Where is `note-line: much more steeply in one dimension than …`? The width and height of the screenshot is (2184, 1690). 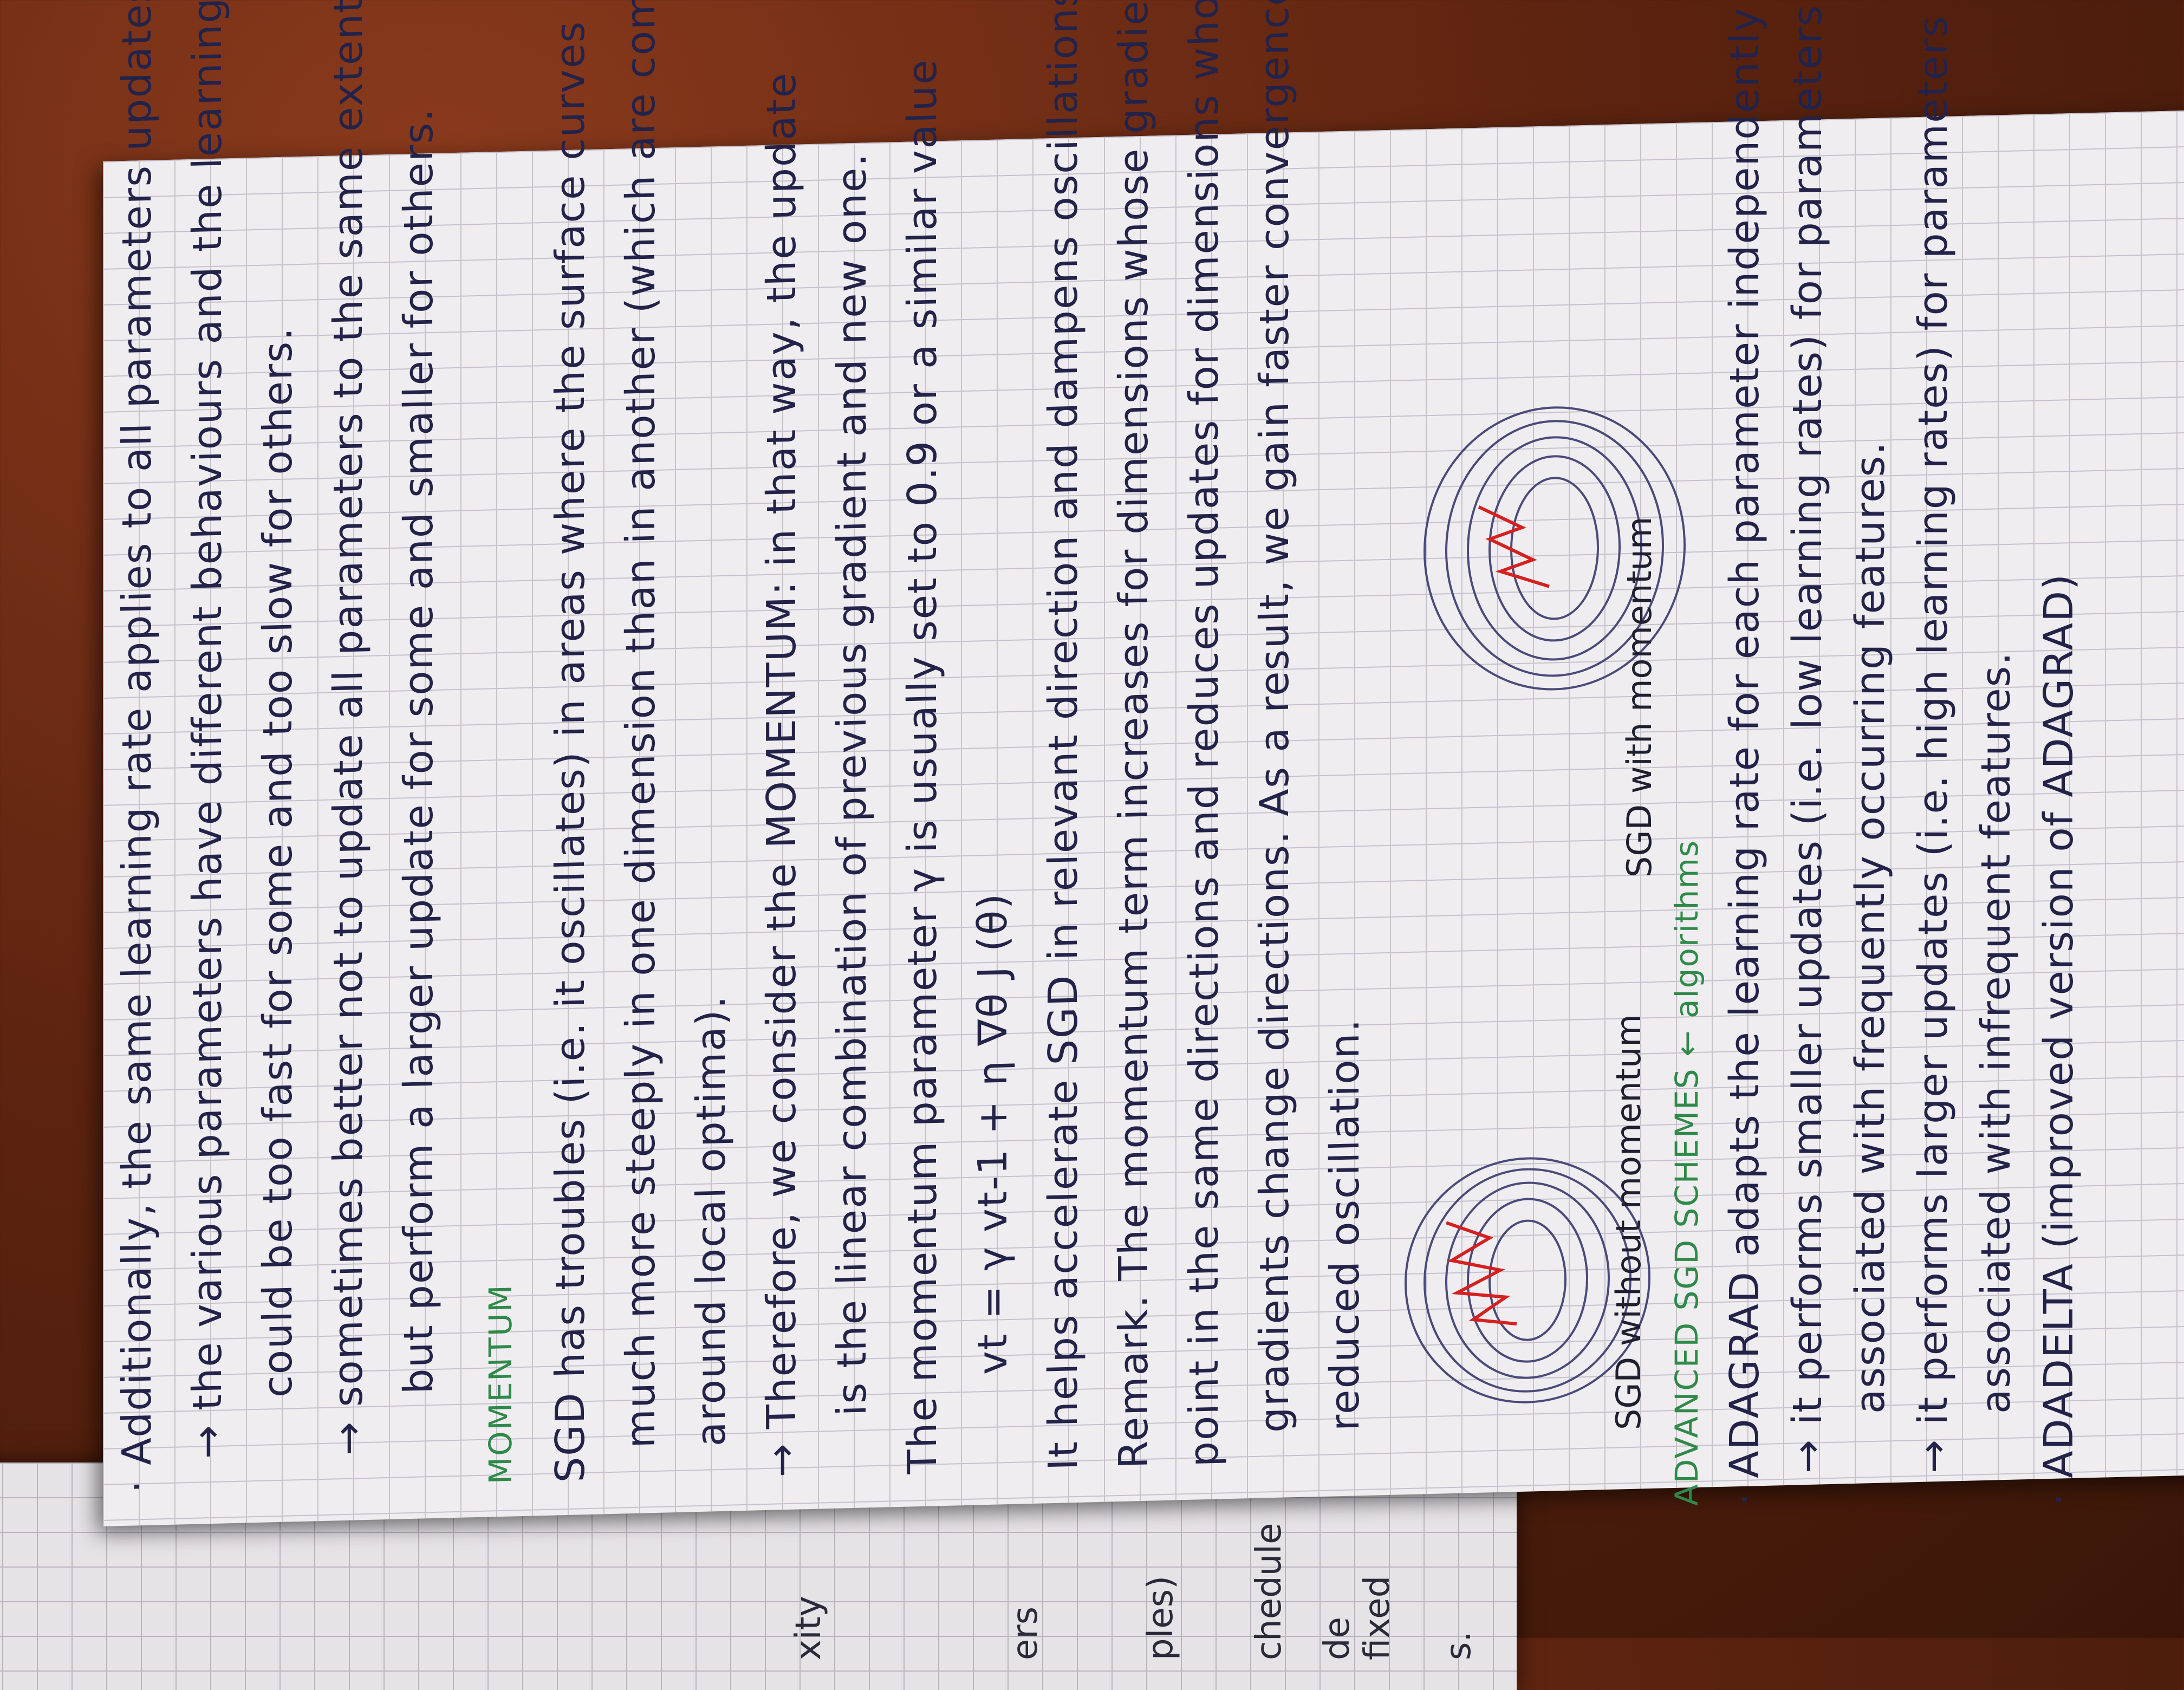 note-line: much more steeply in one dimension than … is located at coordinates (641, 724).